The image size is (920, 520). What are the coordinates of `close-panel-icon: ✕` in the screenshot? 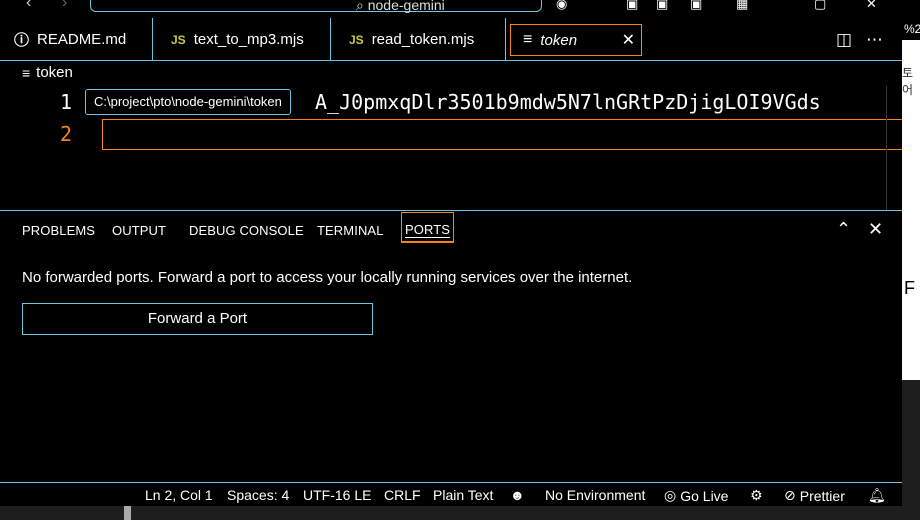 It's located at (875, 229).